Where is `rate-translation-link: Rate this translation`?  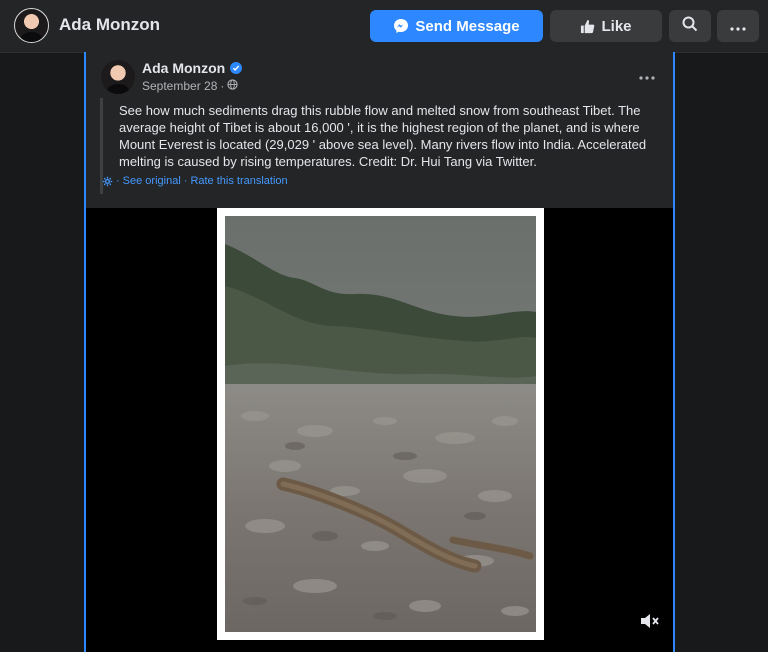
rate-translation-link: Rate this translation is located at coordinates (238, 181).